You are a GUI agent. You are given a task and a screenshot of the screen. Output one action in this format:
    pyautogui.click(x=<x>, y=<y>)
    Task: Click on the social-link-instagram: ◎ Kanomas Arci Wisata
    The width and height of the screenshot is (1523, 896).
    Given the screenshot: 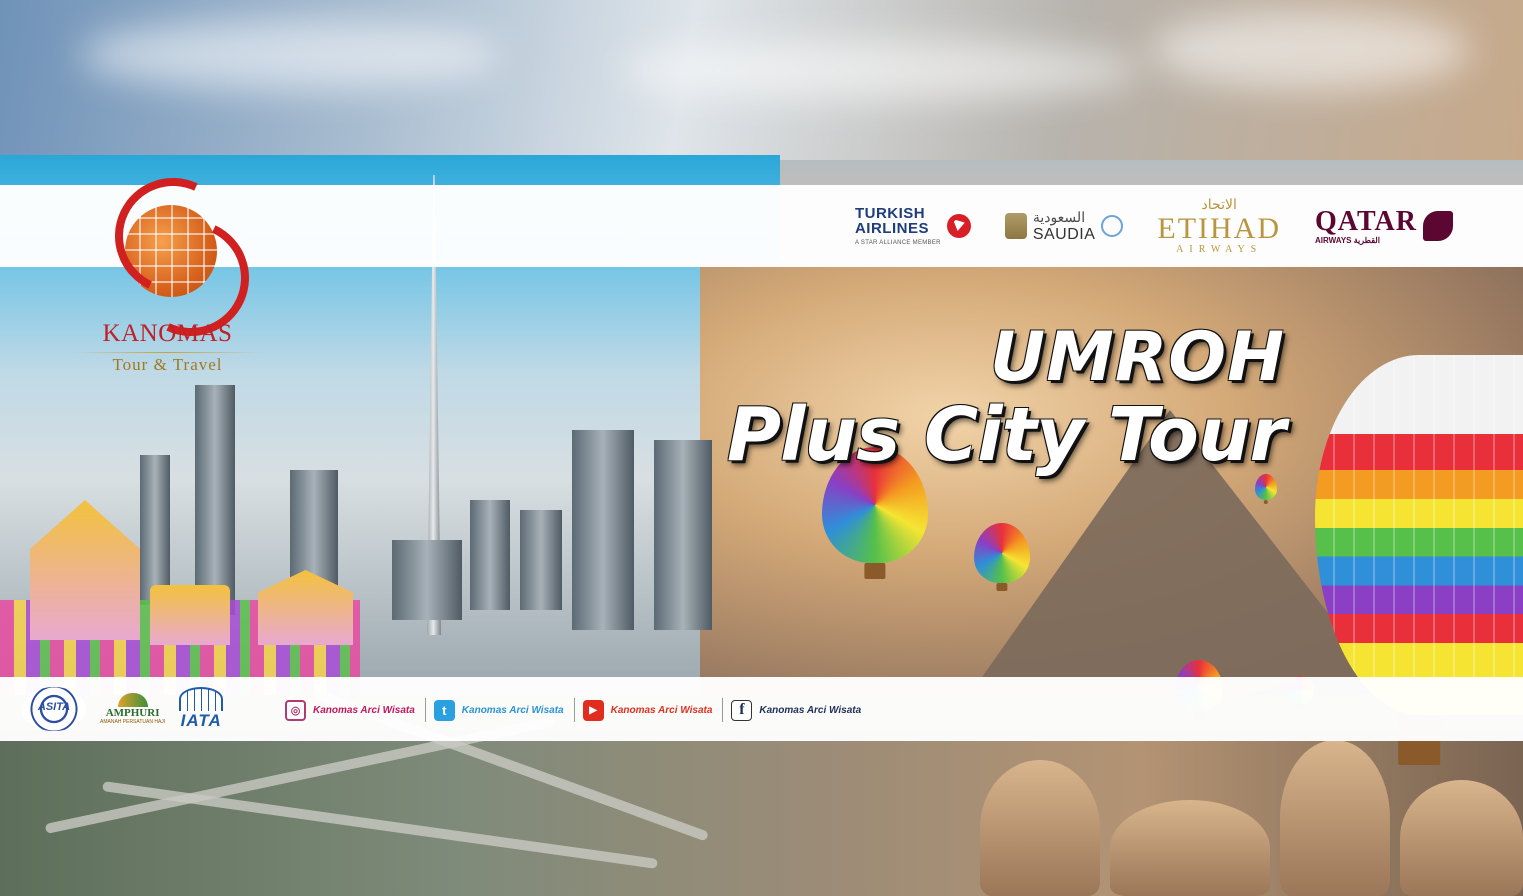 What is the action you would take?
    pyautogui.click(x=350, y=710)
    